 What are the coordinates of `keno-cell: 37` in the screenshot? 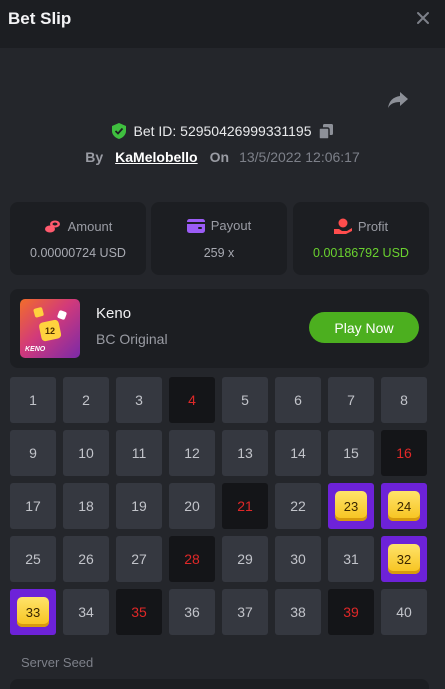 It's located at (245, 612).